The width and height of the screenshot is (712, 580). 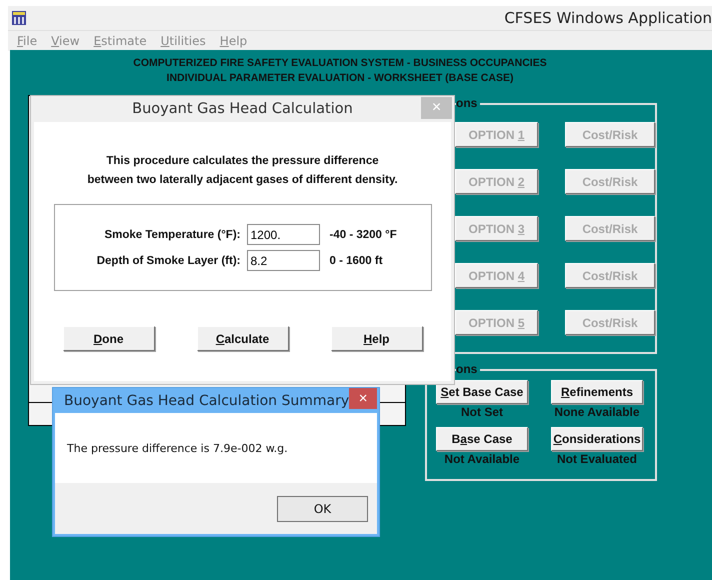 I want to click on status-text: Not Evaluated, so click(x=596, y=459).